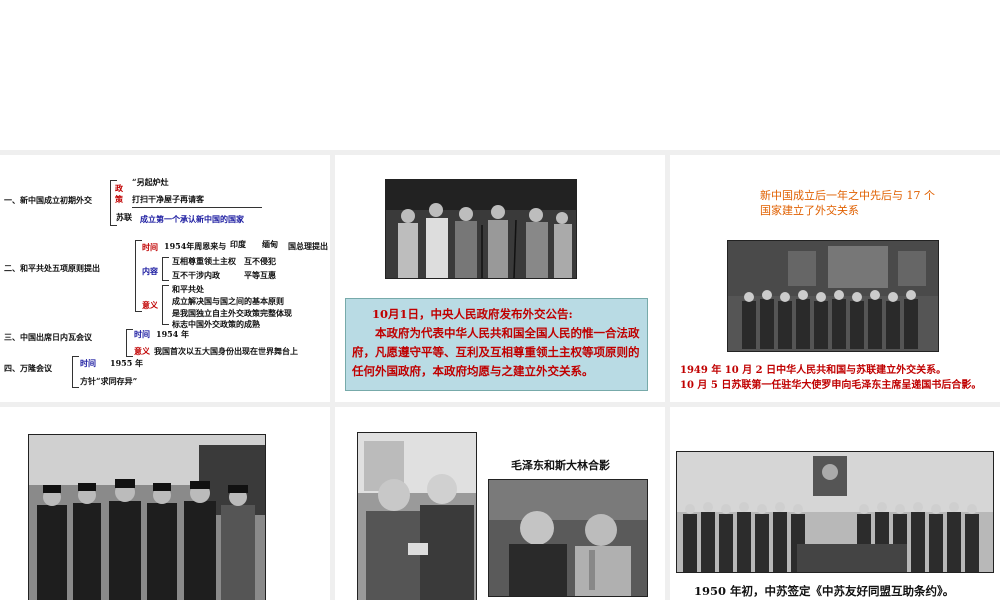 This screenshot has width=1000, height=600. What do you see at coordinates (417, 516) in the screenshot?
I see `handshake-photo` at bounding box center [417, 516].